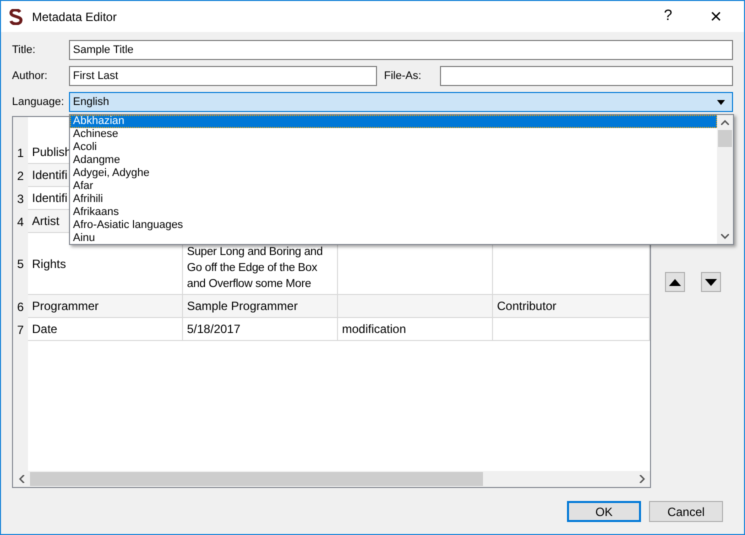  I want to click on move-up-button, so click(675, 282).